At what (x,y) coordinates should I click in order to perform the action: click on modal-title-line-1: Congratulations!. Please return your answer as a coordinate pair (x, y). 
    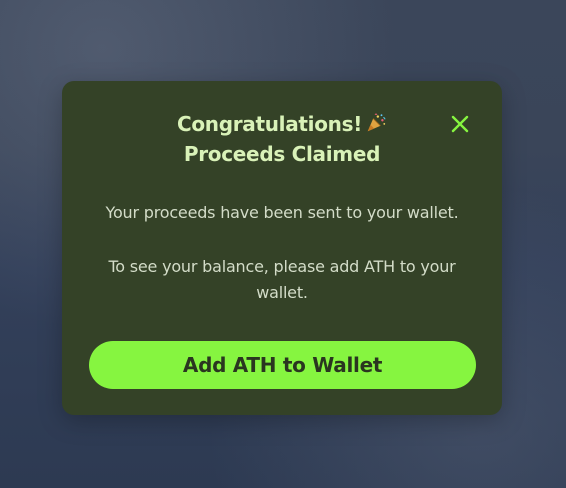
    Looking at the image, I should click on (282, 124).